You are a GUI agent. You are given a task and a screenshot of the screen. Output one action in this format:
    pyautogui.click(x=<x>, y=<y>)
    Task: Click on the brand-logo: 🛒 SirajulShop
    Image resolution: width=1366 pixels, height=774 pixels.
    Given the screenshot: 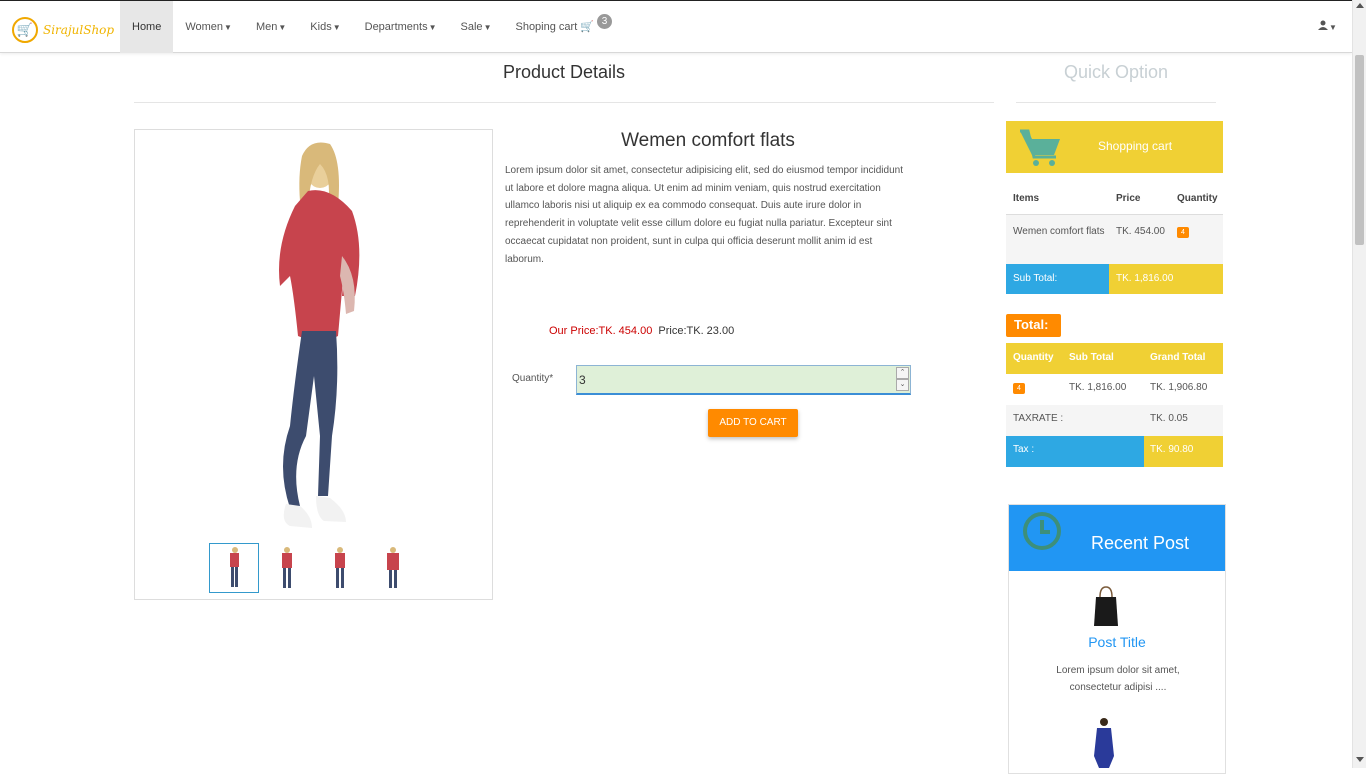 What is the action you would take?
    pyautogui.click(x=63, y=30)
    